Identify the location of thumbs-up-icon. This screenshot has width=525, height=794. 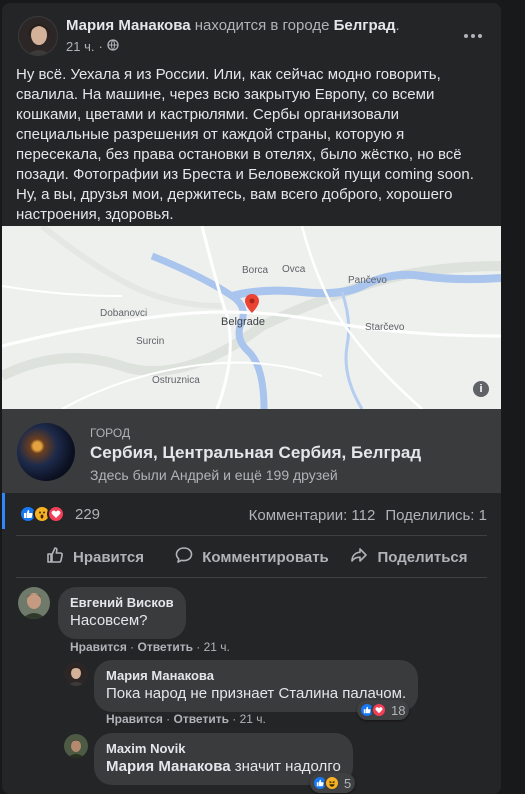
(55, 557).